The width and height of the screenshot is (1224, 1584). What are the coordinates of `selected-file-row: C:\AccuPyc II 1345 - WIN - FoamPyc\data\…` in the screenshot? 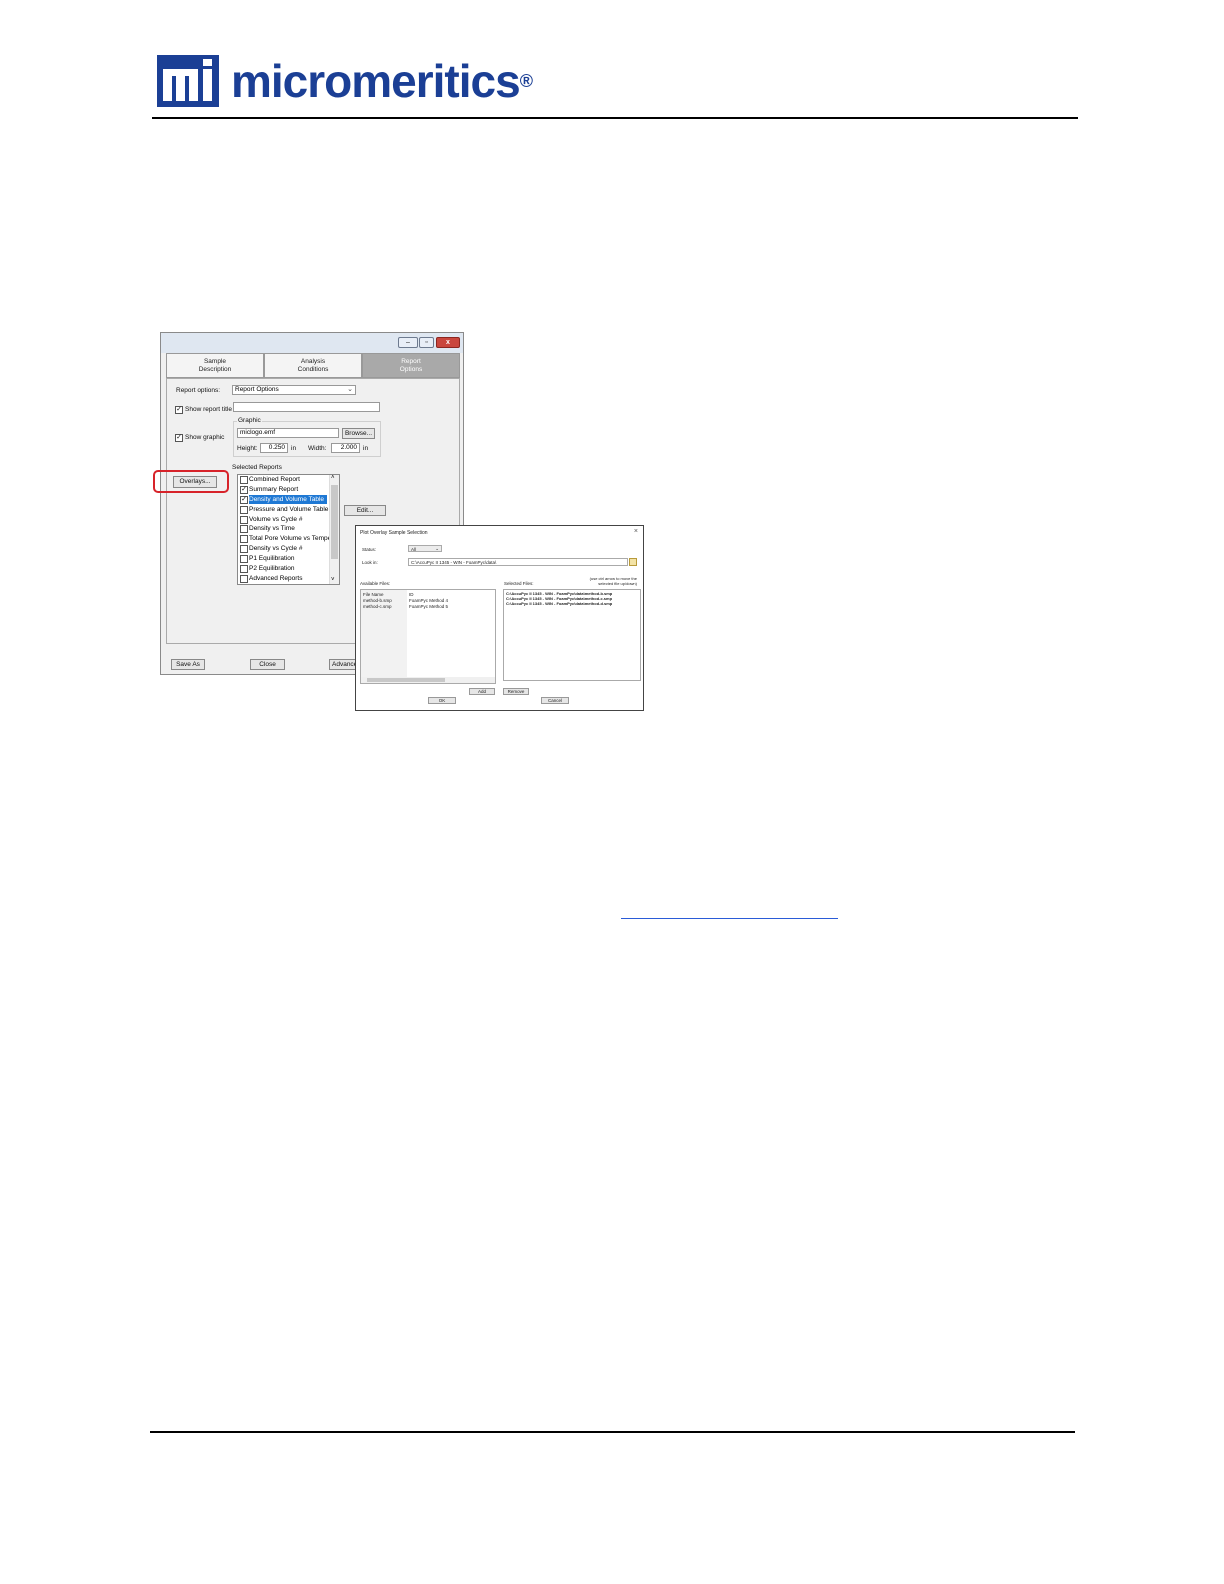 It's located at (559, 603).